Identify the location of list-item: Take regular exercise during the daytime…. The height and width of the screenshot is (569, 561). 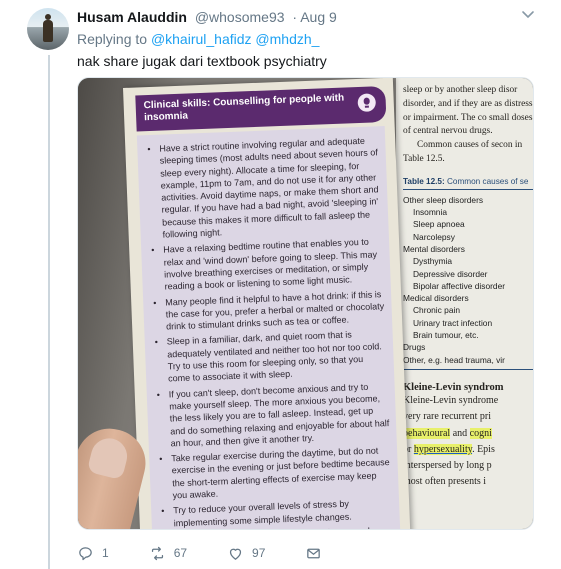
(275, 473).